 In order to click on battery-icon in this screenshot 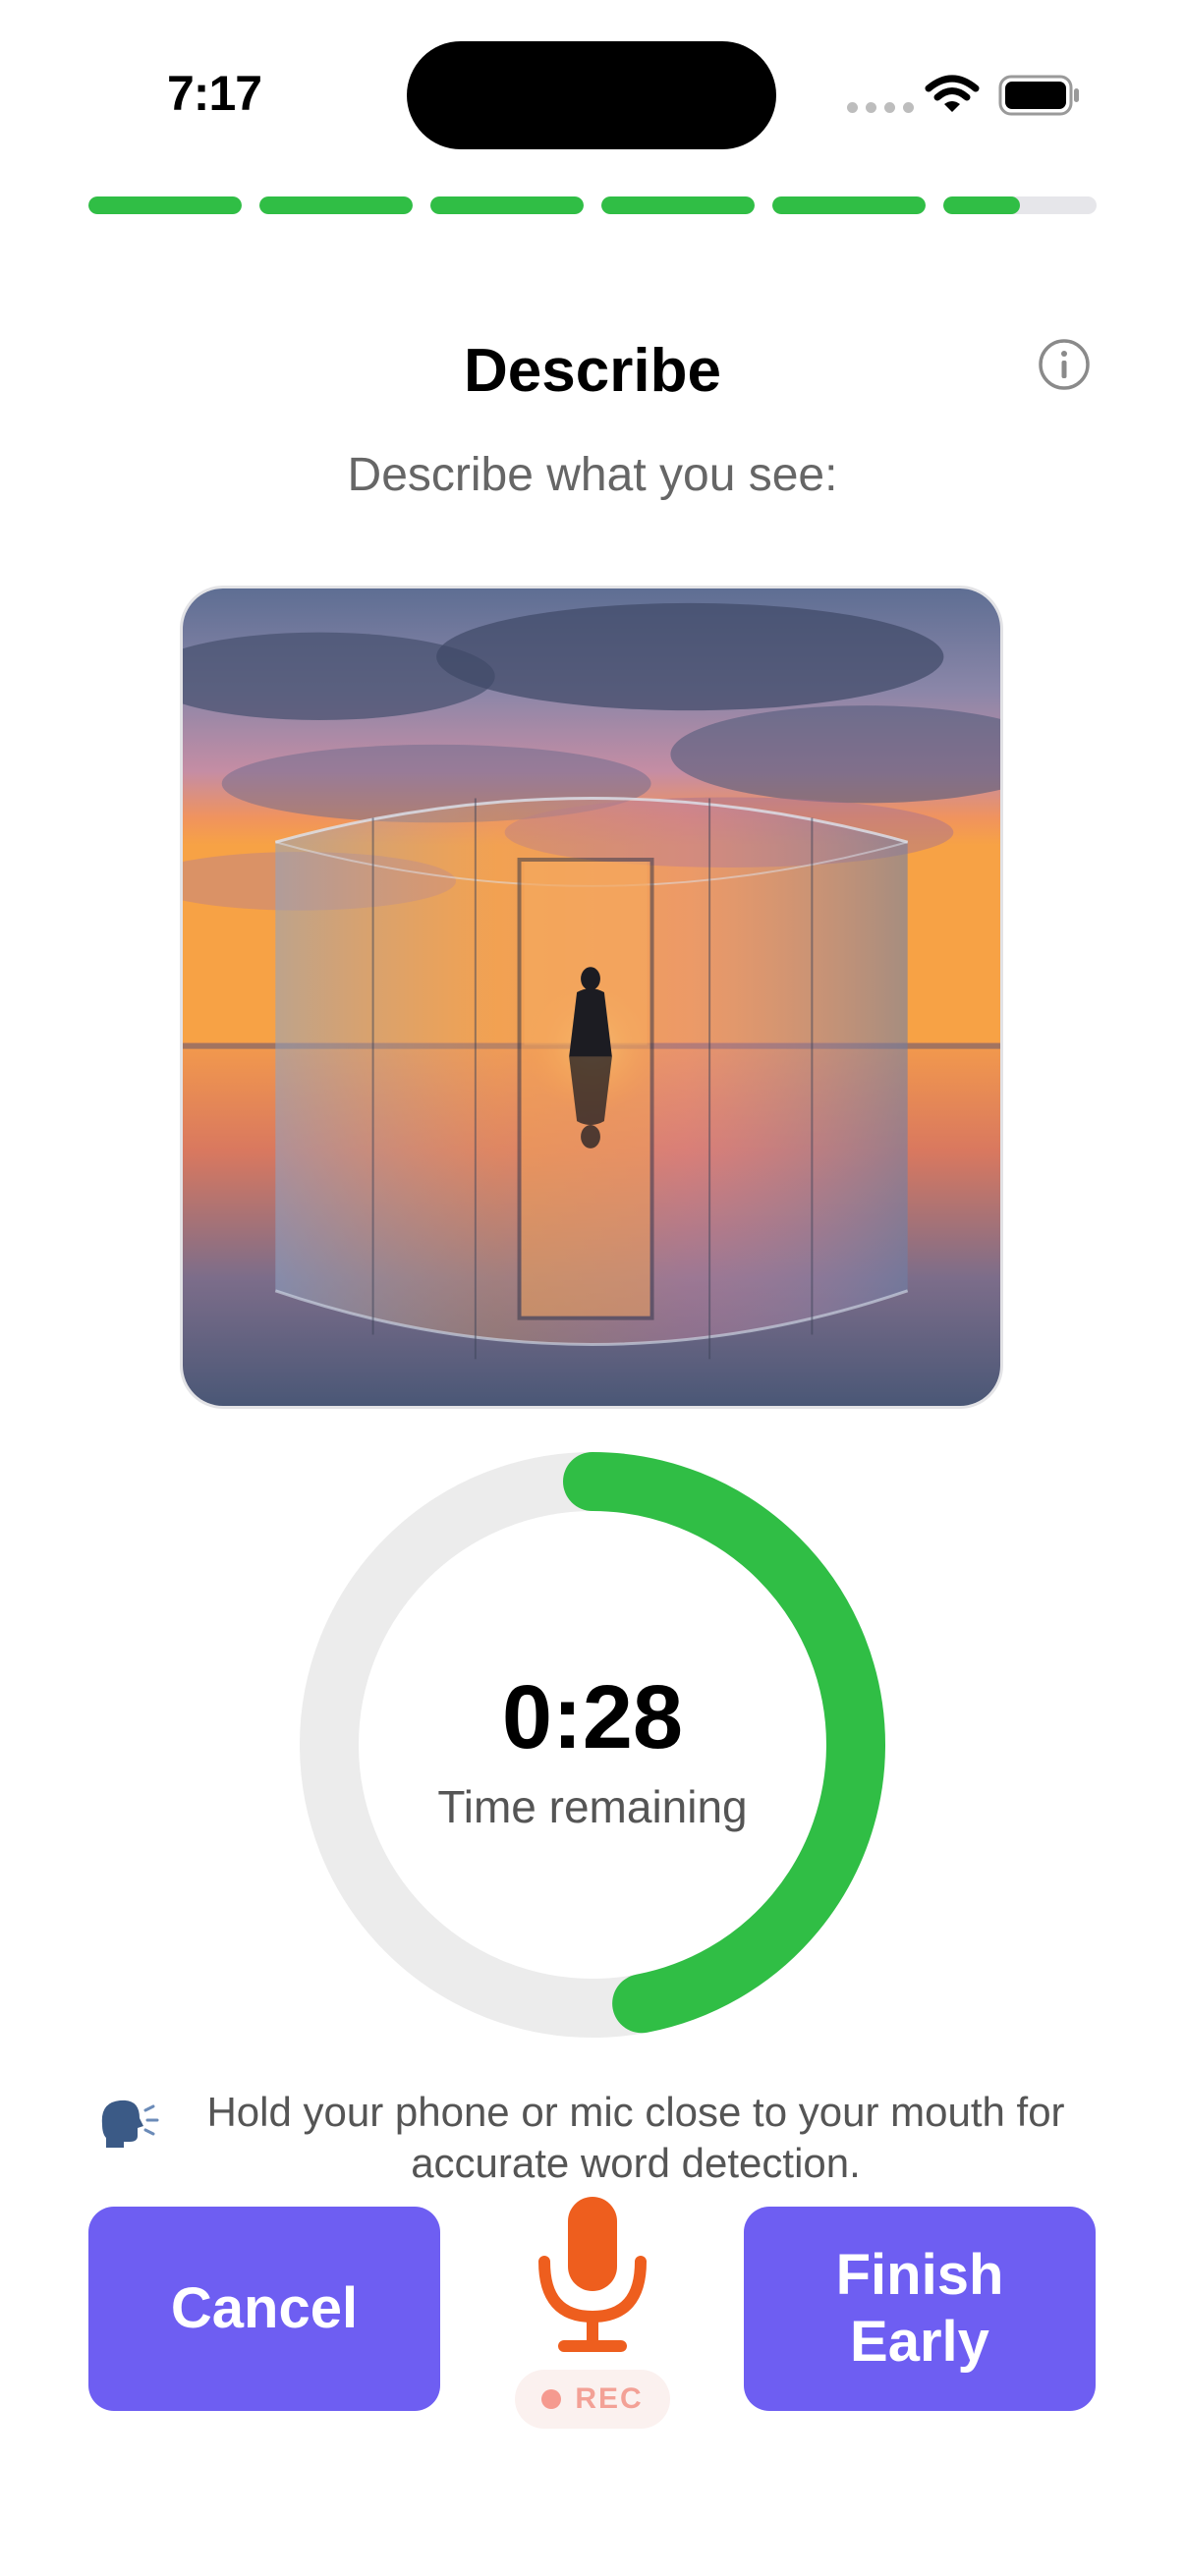, I will do `click(1038, 95)`.